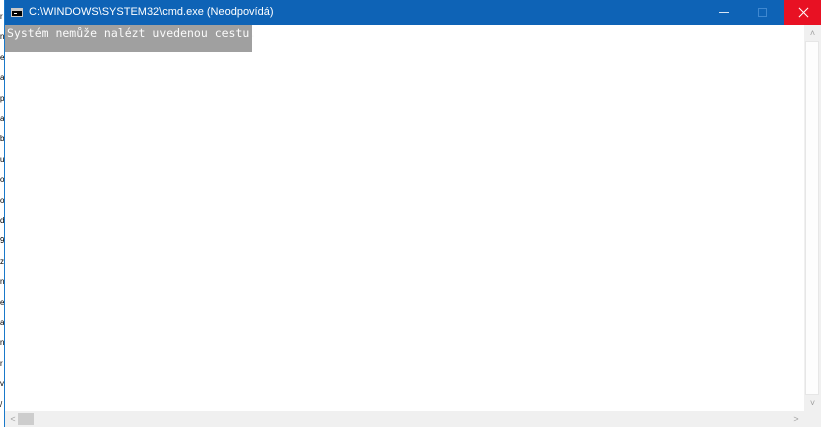  I want to click on title-bar: C:\WINDOWS\SYSTEM32\cmd.exe (Neodpovídá), so click(413, 12).